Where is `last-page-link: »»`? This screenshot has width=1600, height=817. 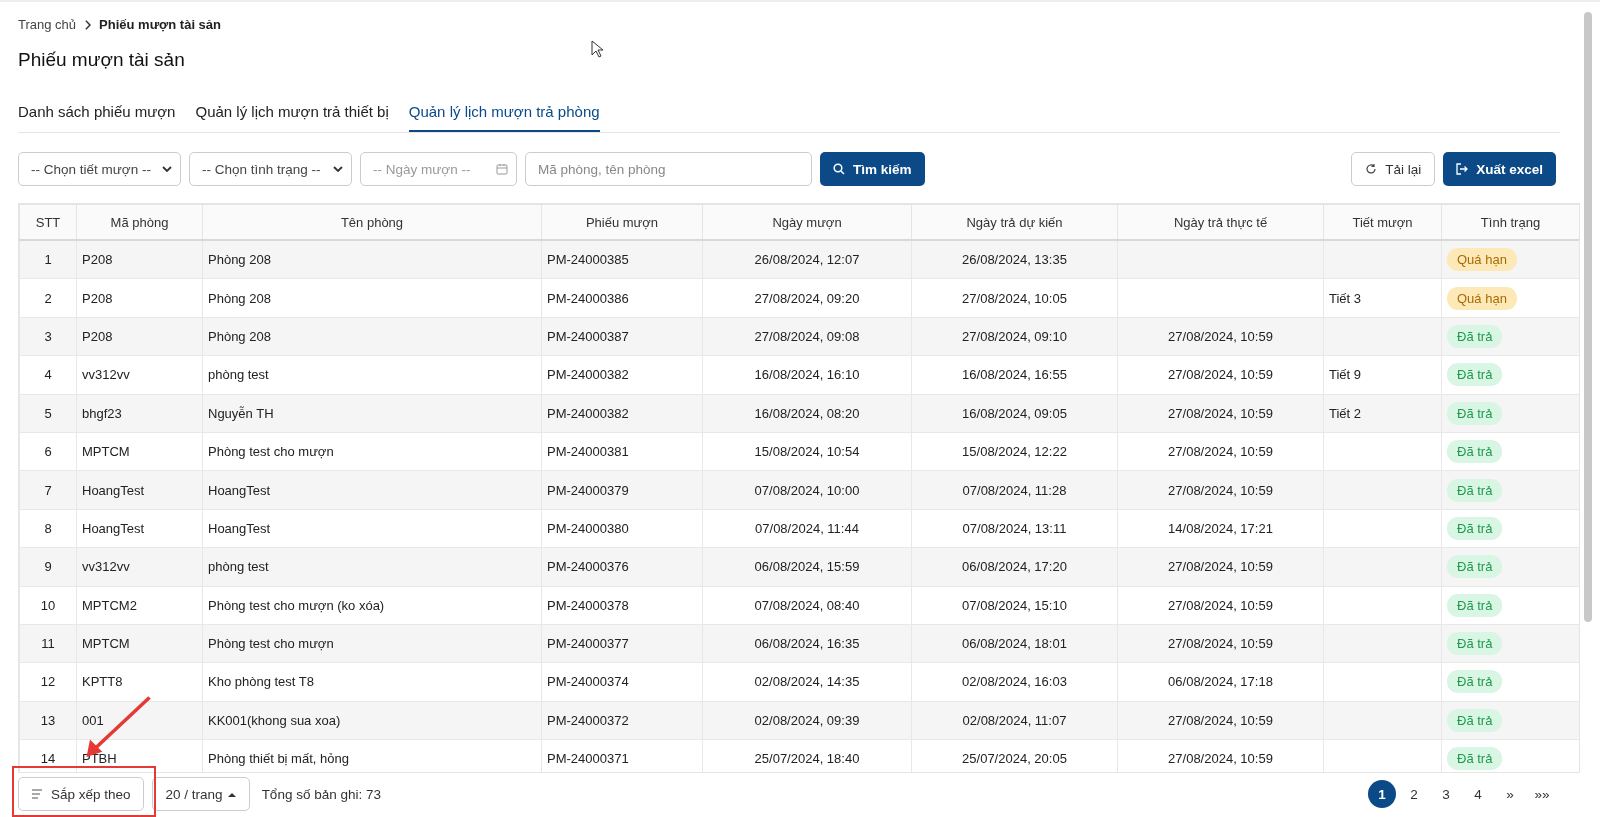
last-page-link: »» is located at coordinates (1542, 794).